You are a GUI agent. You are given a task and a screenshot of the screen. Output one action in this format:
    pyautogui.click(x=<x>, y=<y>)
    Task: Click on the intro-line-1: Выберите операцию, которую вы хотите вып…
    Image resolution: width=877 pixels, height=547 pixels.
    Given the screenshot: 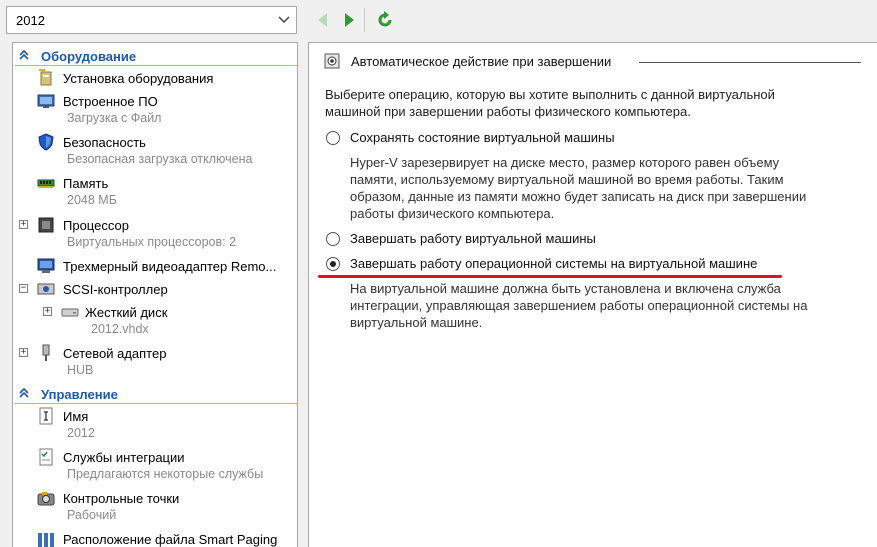 What is the action you would take?
    pyautogui.click(x=550, y=94)
    